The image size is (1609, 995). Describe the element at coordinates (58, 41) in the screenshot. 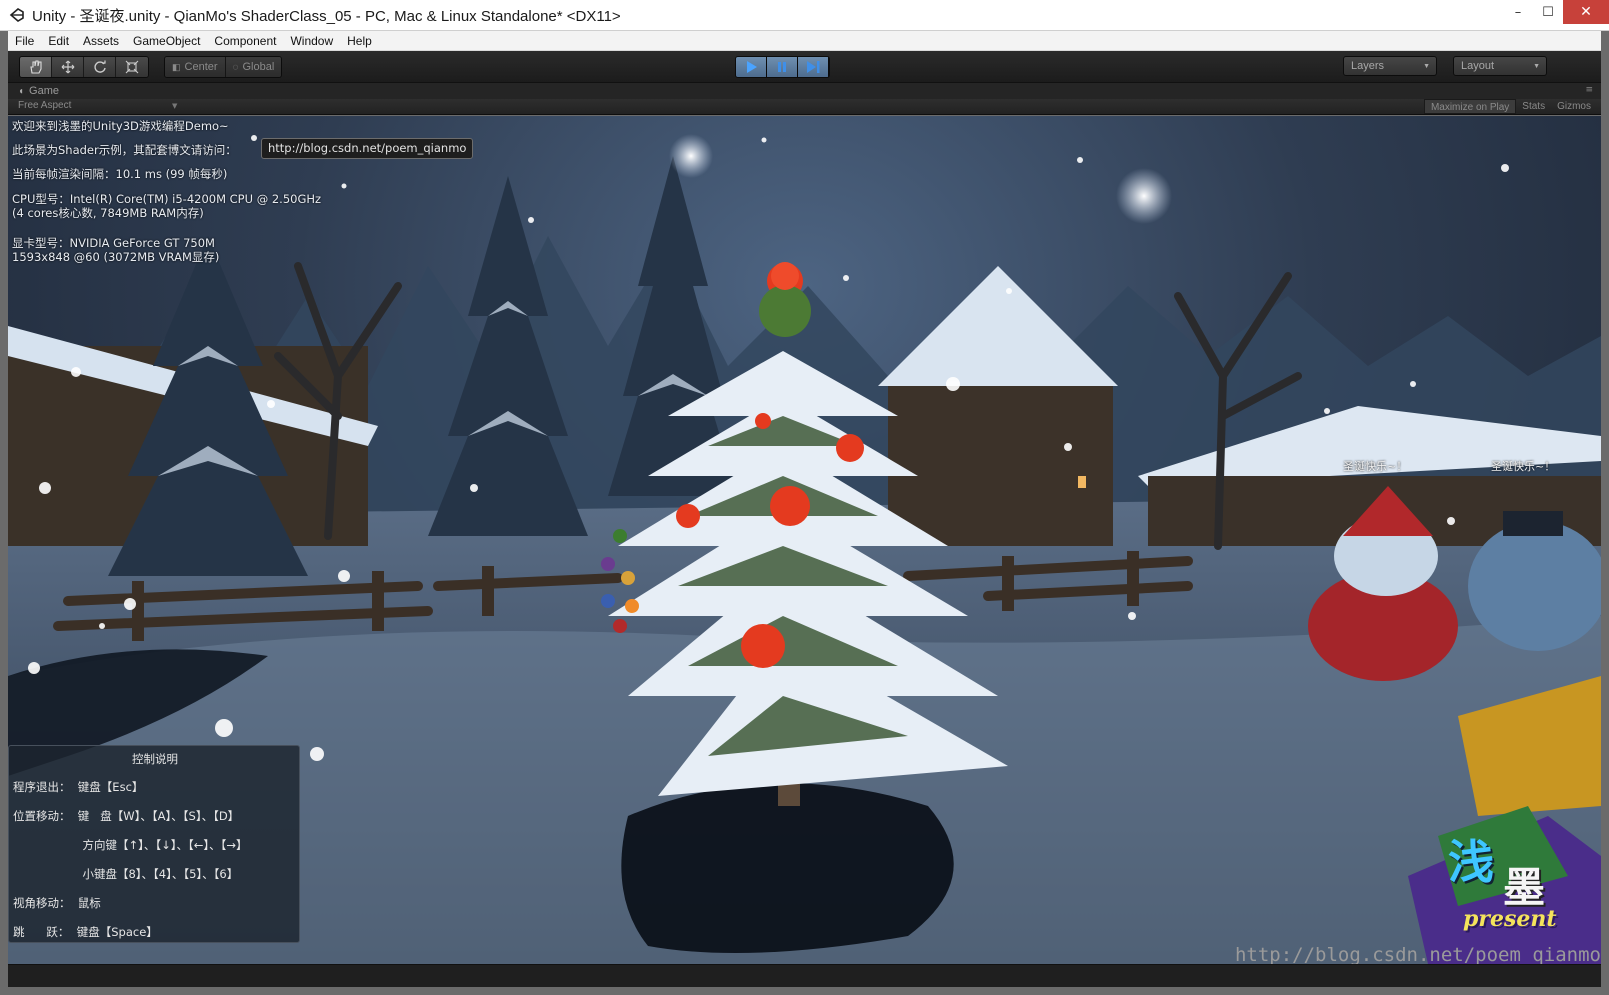

I see `menu-edit: Edit` at that location.